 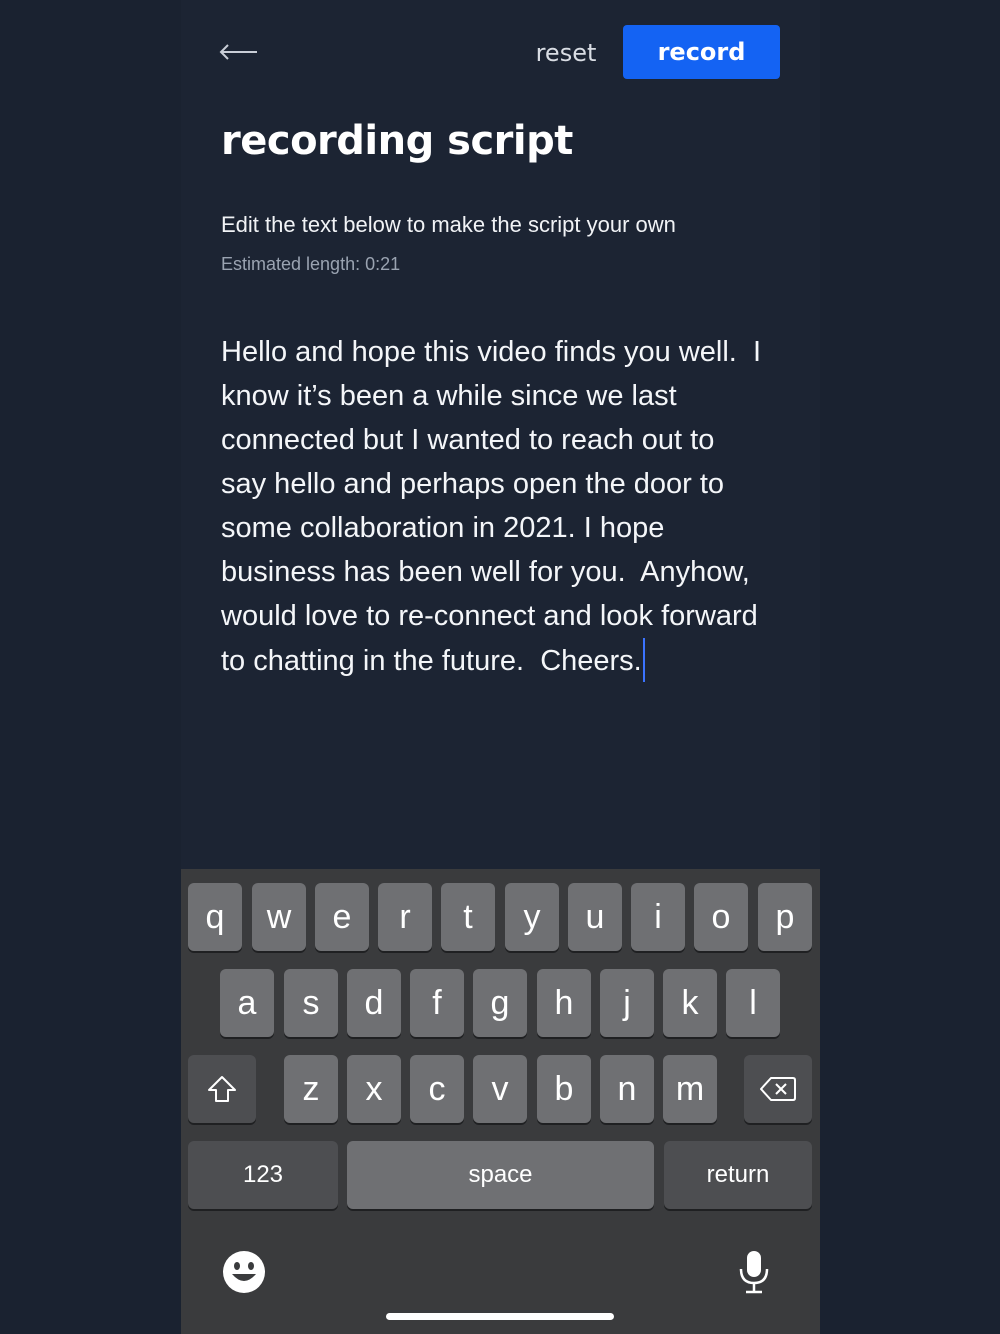 I want to click on key-e: e, so click(x=342, y=917).